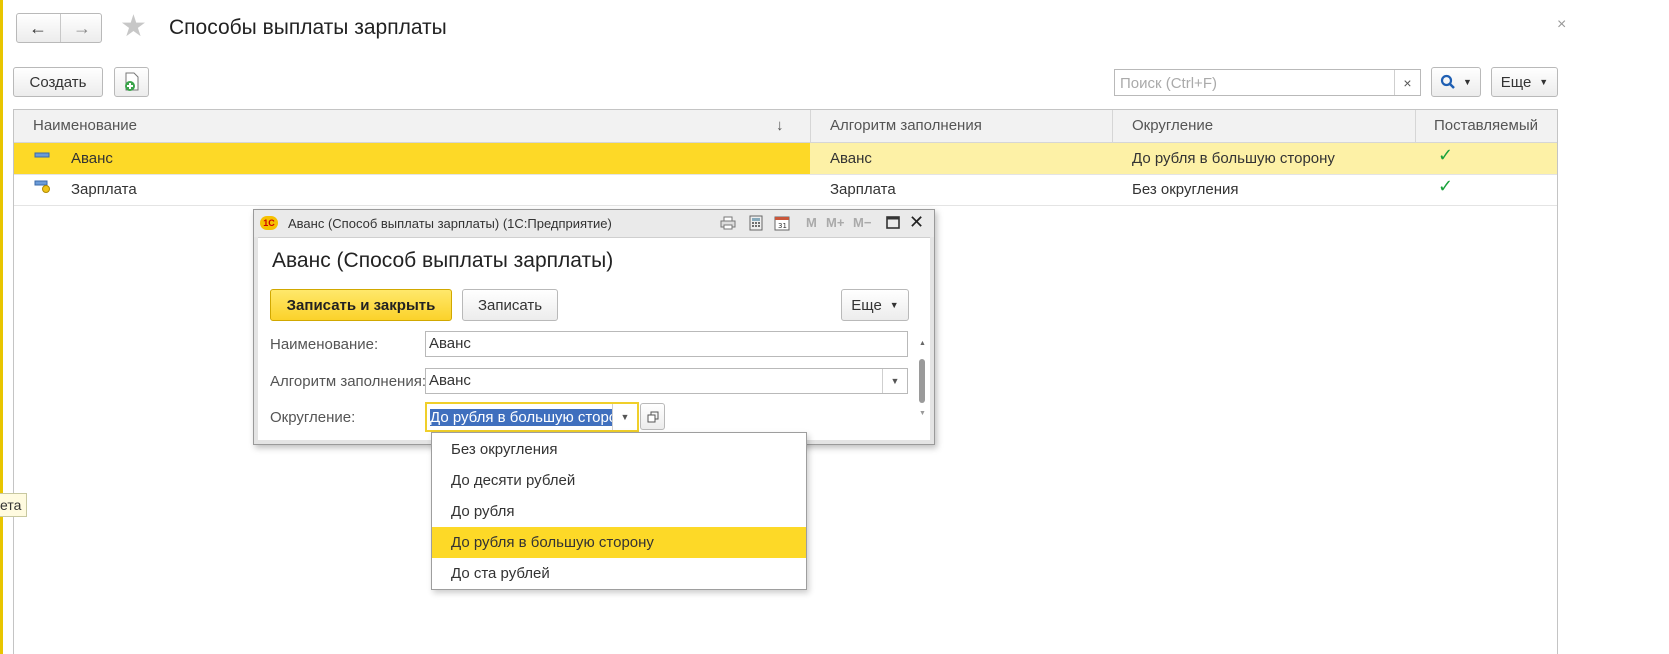 The width and height of the screenshot is (1669, 654). Describe the element at coordinates (866, 305) in the screenshot. I see `dialog-more-label: Еще` at that location.